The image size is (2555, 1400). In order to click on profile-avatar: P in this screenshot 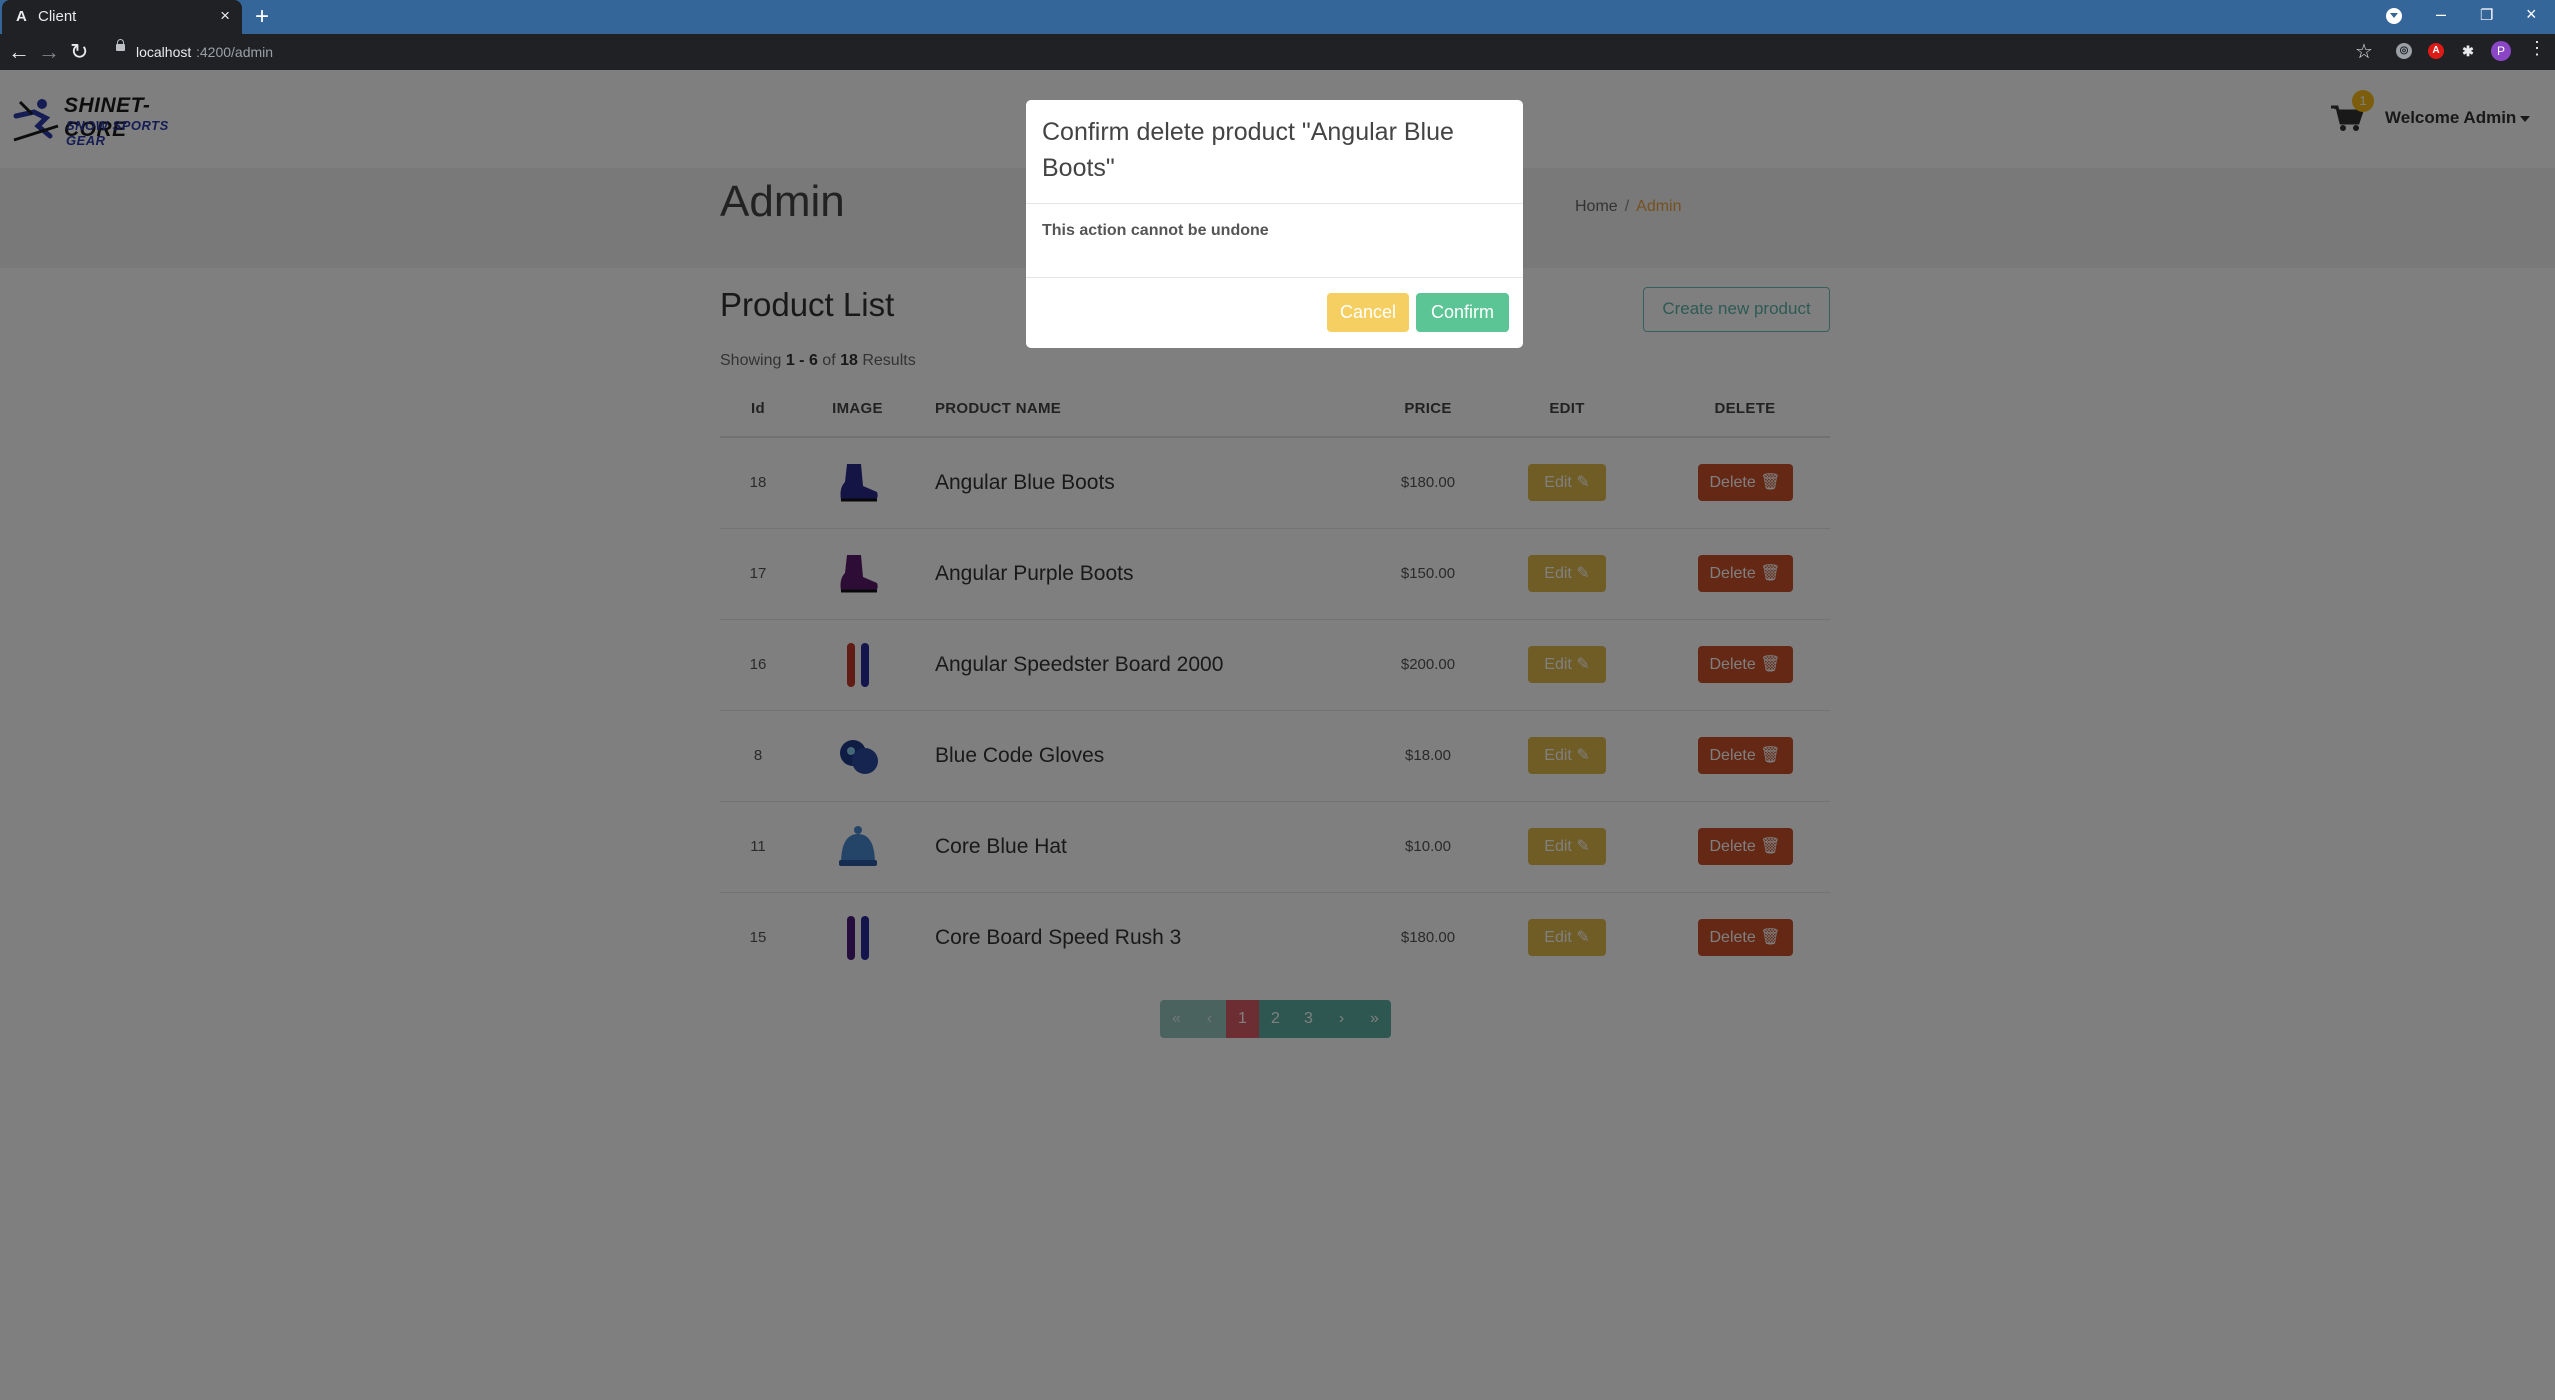, I will do `click(2501, 51)`.